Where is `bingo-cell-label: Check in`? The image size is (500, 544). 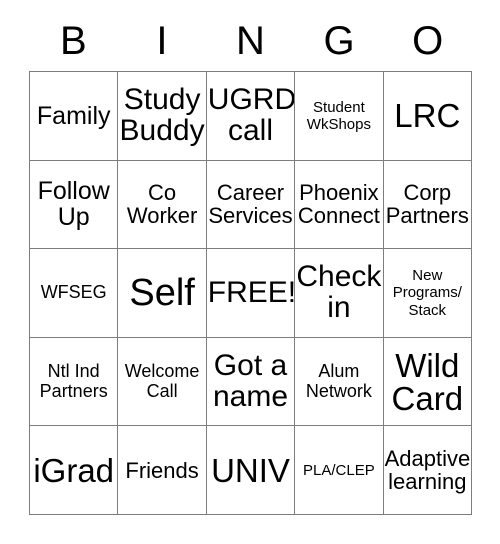 bingo-cell-label: Check in is located at coordinates (339, 292).